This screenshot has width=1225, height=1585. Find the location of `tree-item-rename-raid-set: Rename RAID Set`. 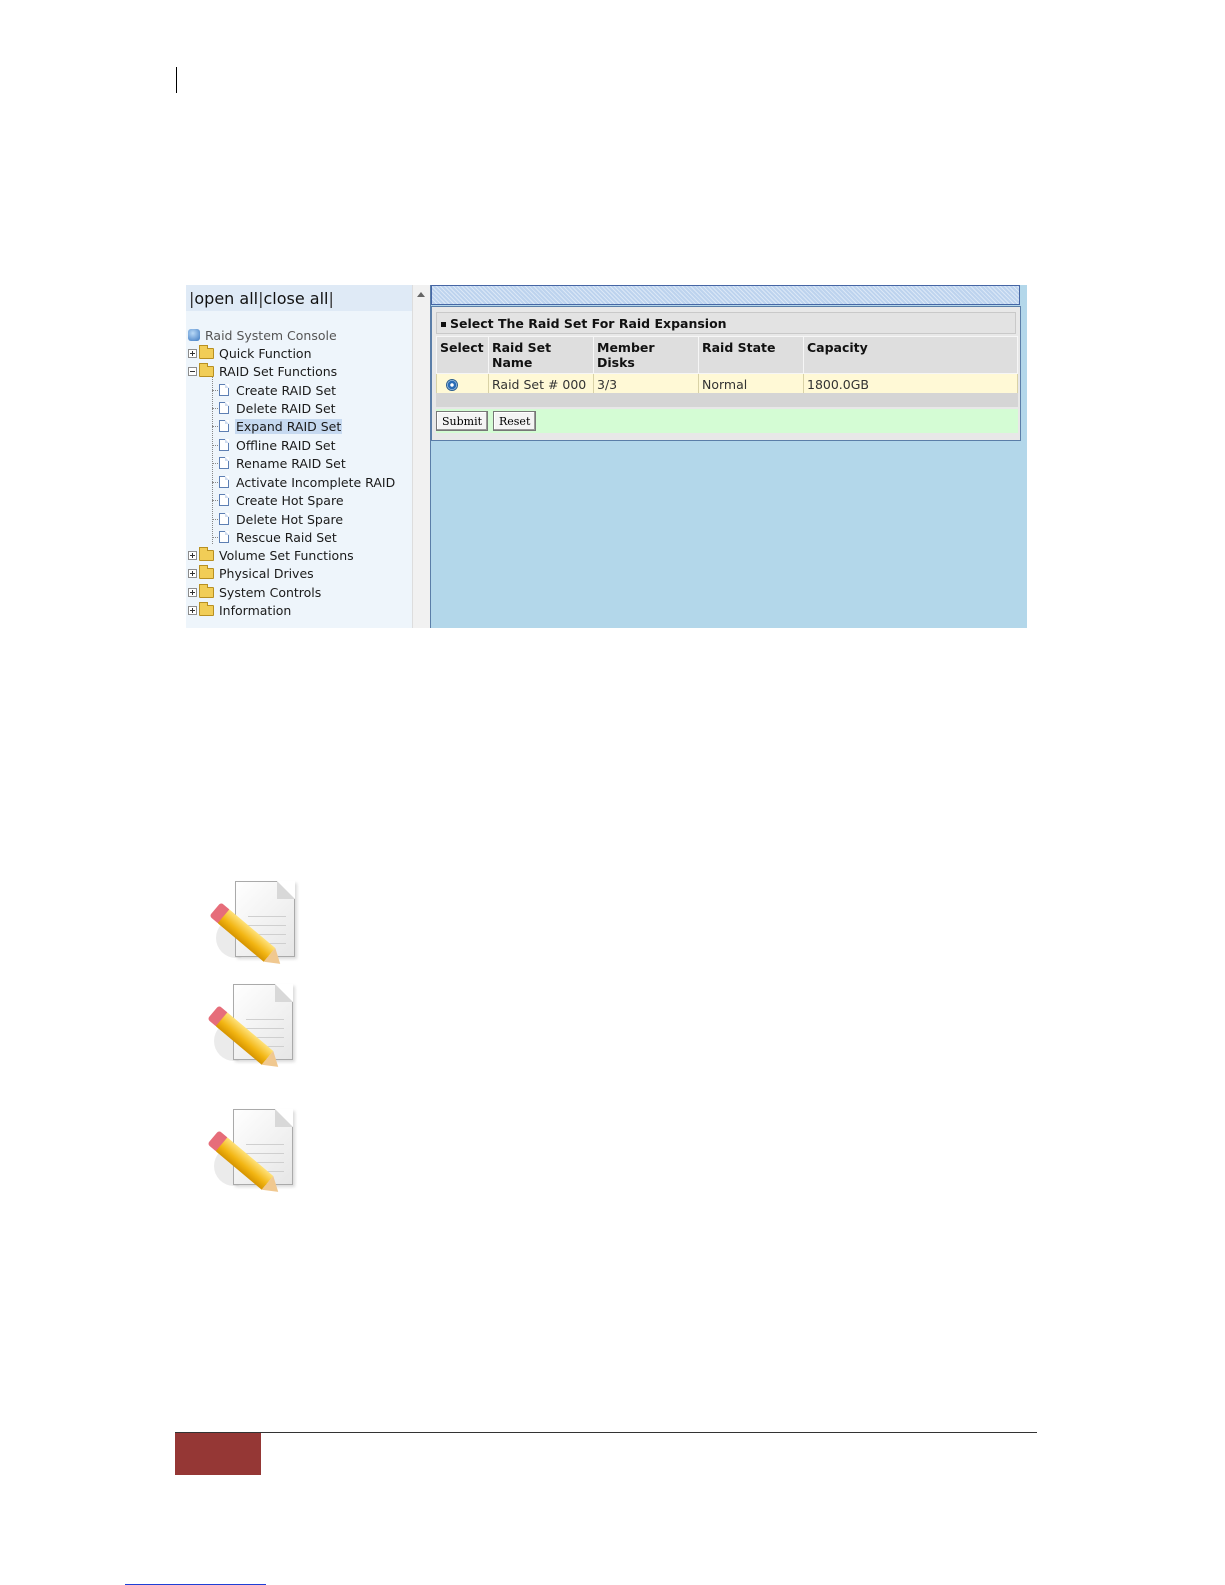

tree-item-rename-raid-set: Rename RAID Set is located at coordinates (283, 463).